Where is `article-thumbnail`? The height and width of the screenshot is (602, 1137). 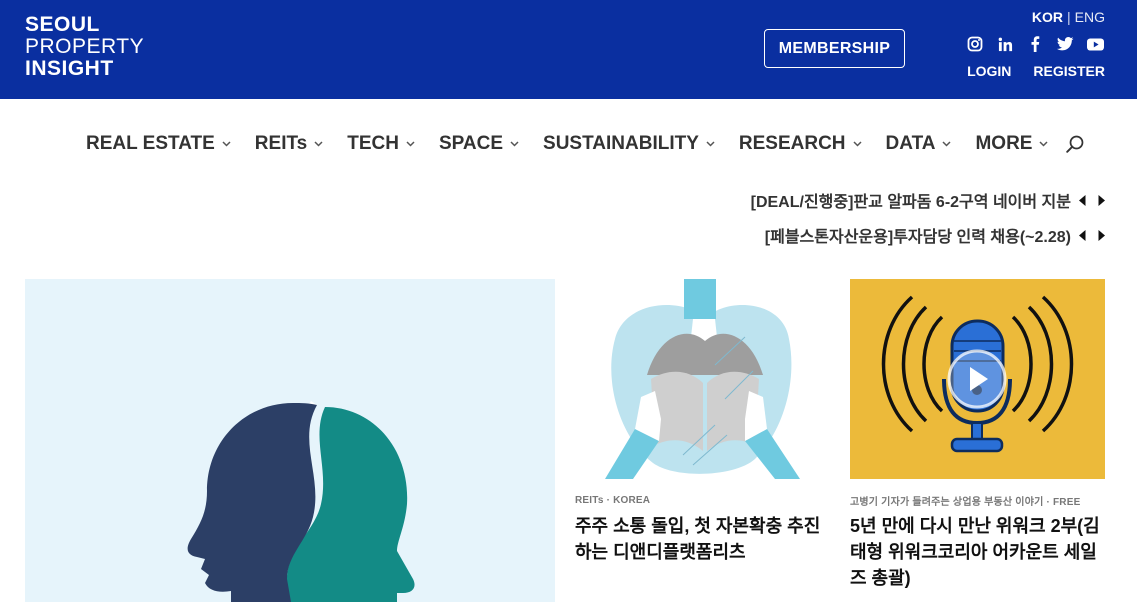
article-thumbnail is located at coordinates (702, 379).